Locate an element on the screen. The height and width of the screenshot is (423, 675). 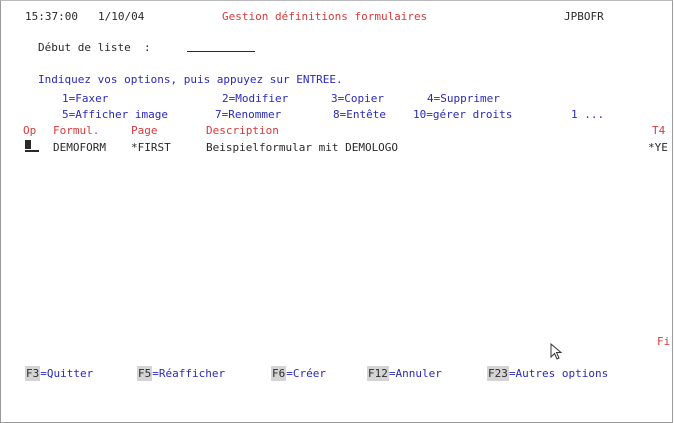
position-input is located at coordinates (221, 46).